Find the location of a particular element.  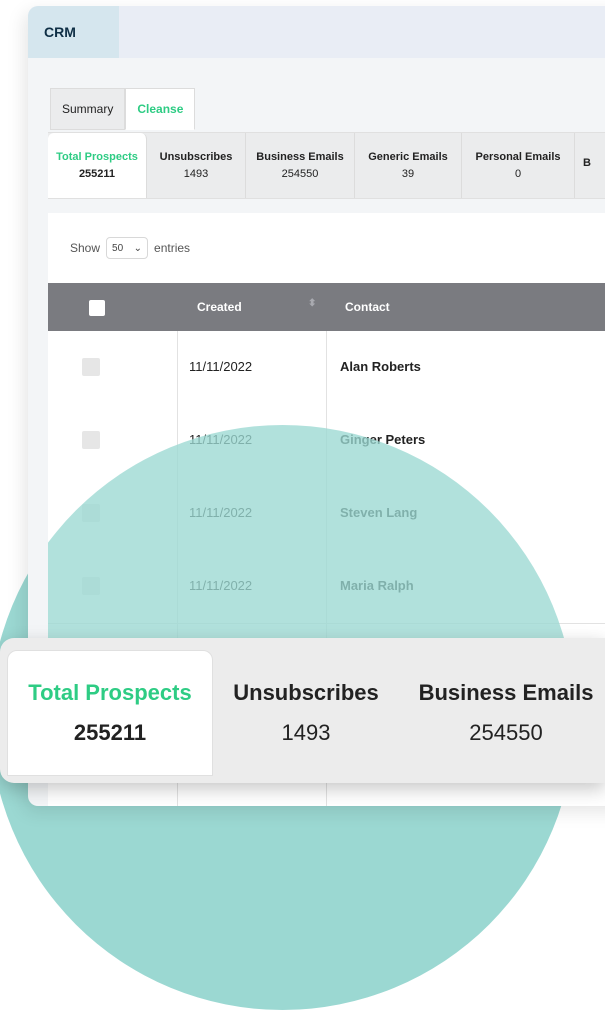

stat-unsubscribes: Unsubscribes 1493 is located at coordinates (196, 165).